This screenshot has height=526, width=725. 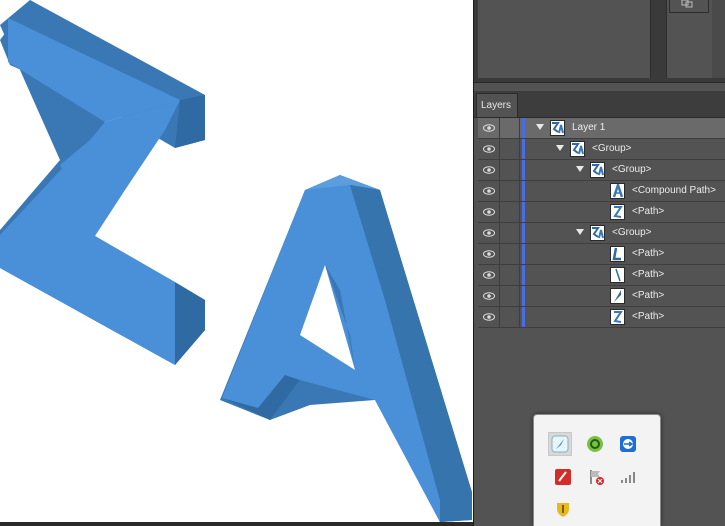 I want to click on feather-icon, so click(x=560, y=444).